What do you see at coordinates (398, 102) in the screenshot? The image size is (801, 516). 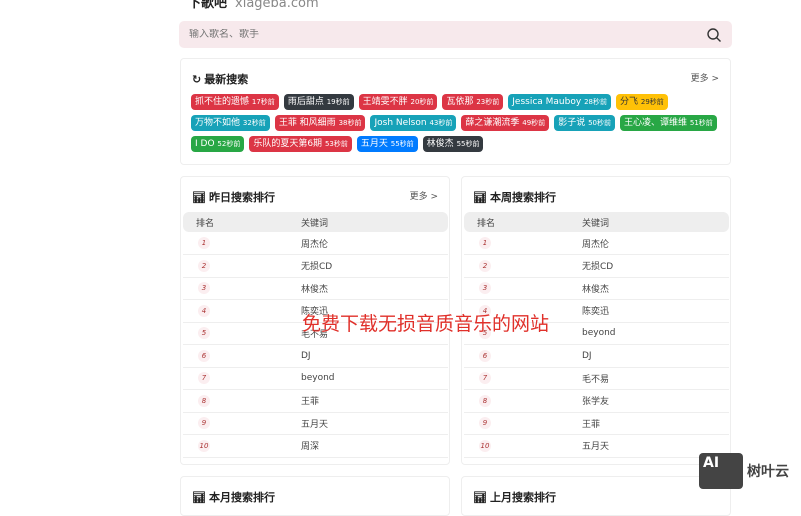 I see `search-tag: 王靖雯不胖 20秒前` at bounding box center [398, 102].